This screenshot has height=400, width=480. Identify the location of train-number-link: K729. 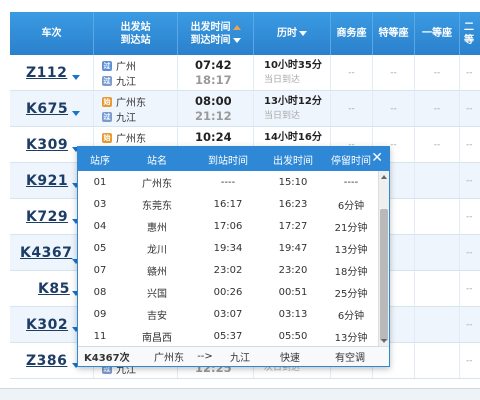
(47, 217).